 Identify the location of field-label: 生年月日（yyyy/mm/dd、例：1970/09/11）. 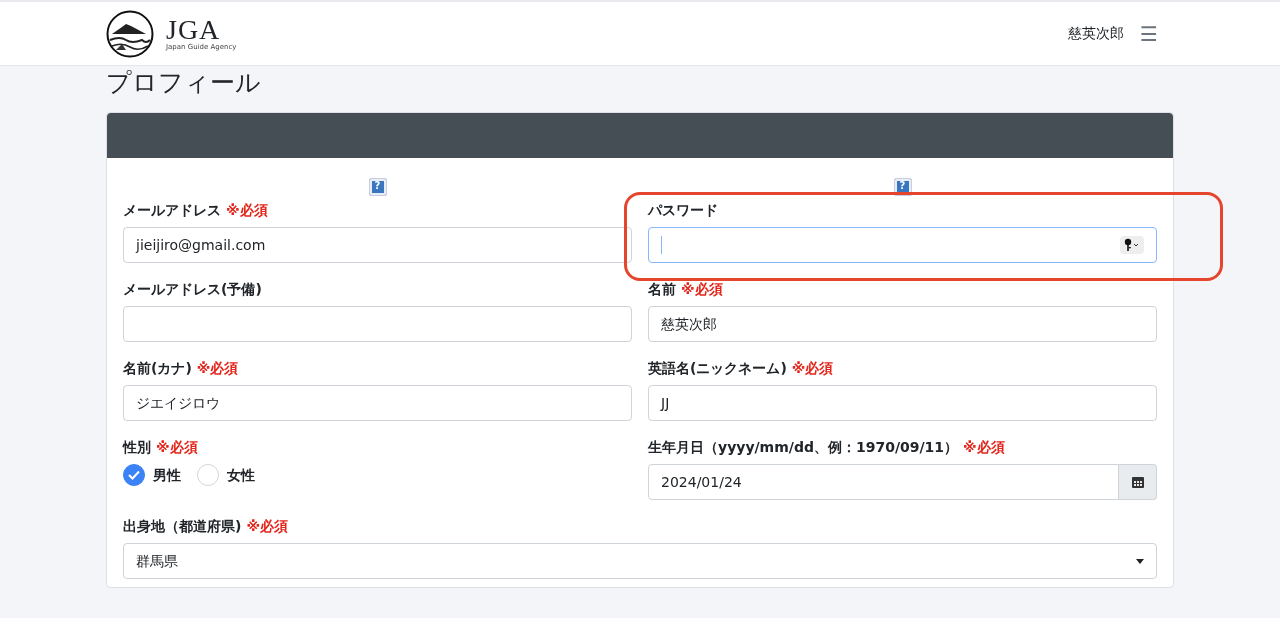
(803, 447).